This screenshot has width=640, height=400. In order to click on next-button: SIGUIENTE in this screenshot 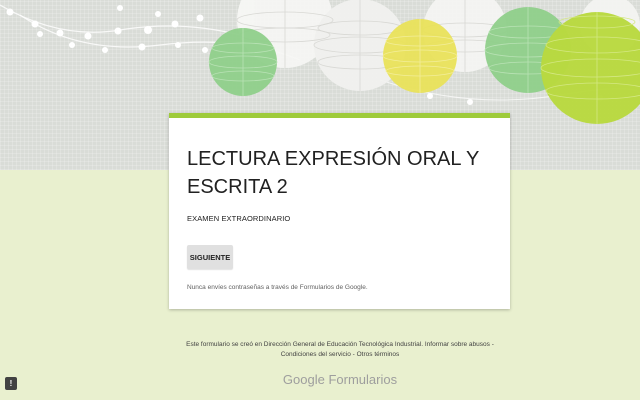, I will do `click(210, 257)`.